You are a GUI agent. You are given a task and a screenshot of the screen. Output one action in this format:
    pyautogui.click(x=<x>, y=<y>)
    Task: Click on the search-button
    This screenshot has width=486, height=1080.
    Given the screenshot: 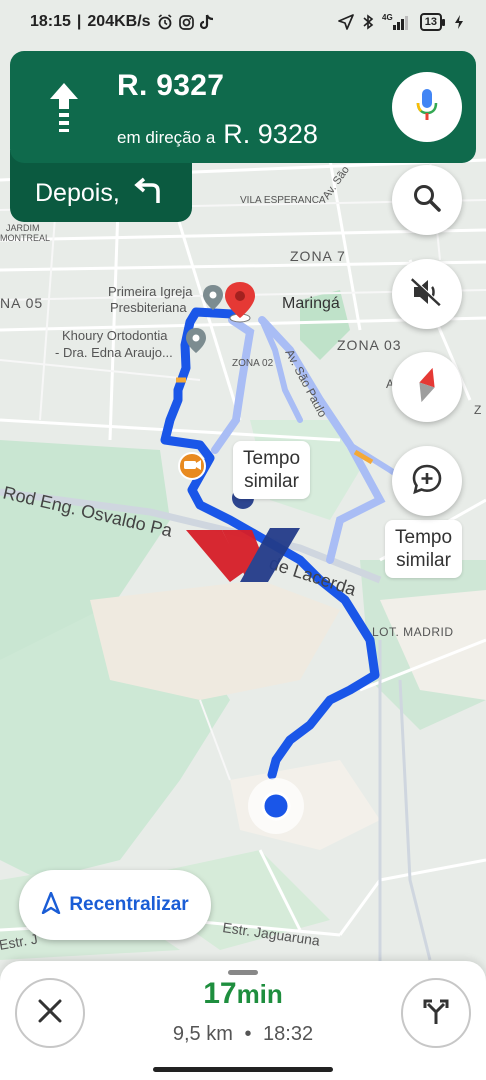 What is the action you would take?
    pyautogui.click(x=427, y=200)
    